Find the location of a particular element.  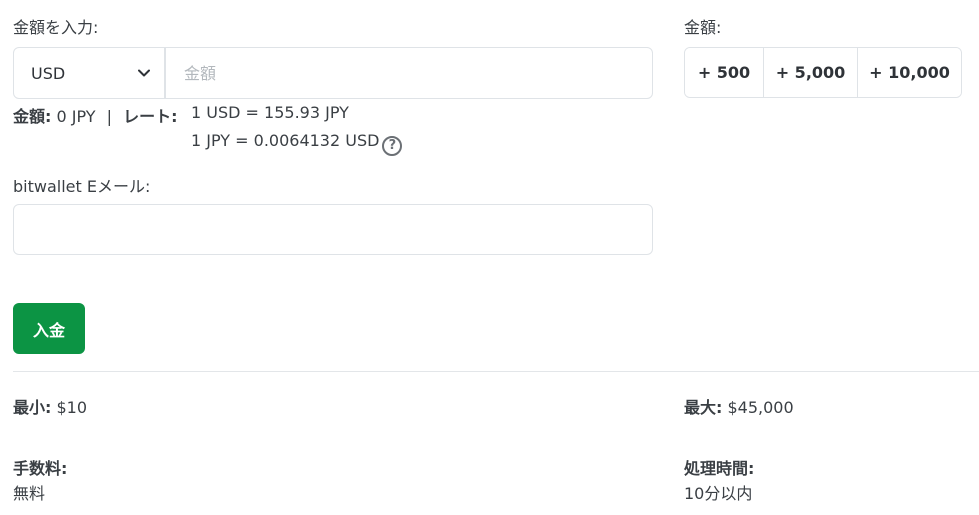

processing-time-value: 10分以内 is located at coordinates (718, 493).